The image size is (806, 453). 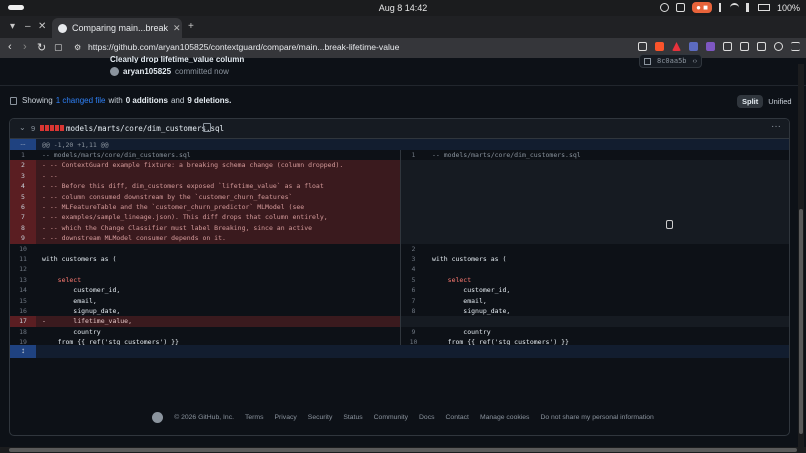 I want to click on file-options-icon: ···, so click(x=776, y=126).